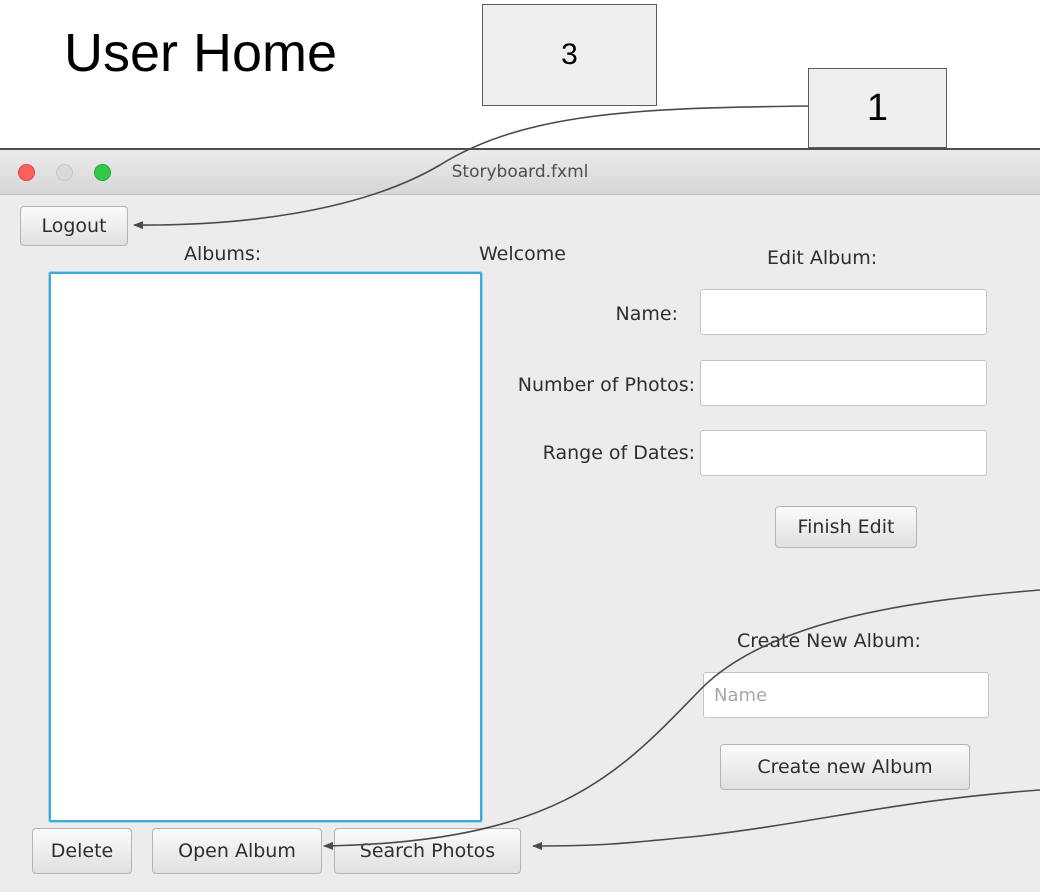 The height and width of the screenshot is (892, 1040). What do you see at coordinates (201, 53) in the screenshot?
I see `page-title: User Home` at bounding box center [201, 53].